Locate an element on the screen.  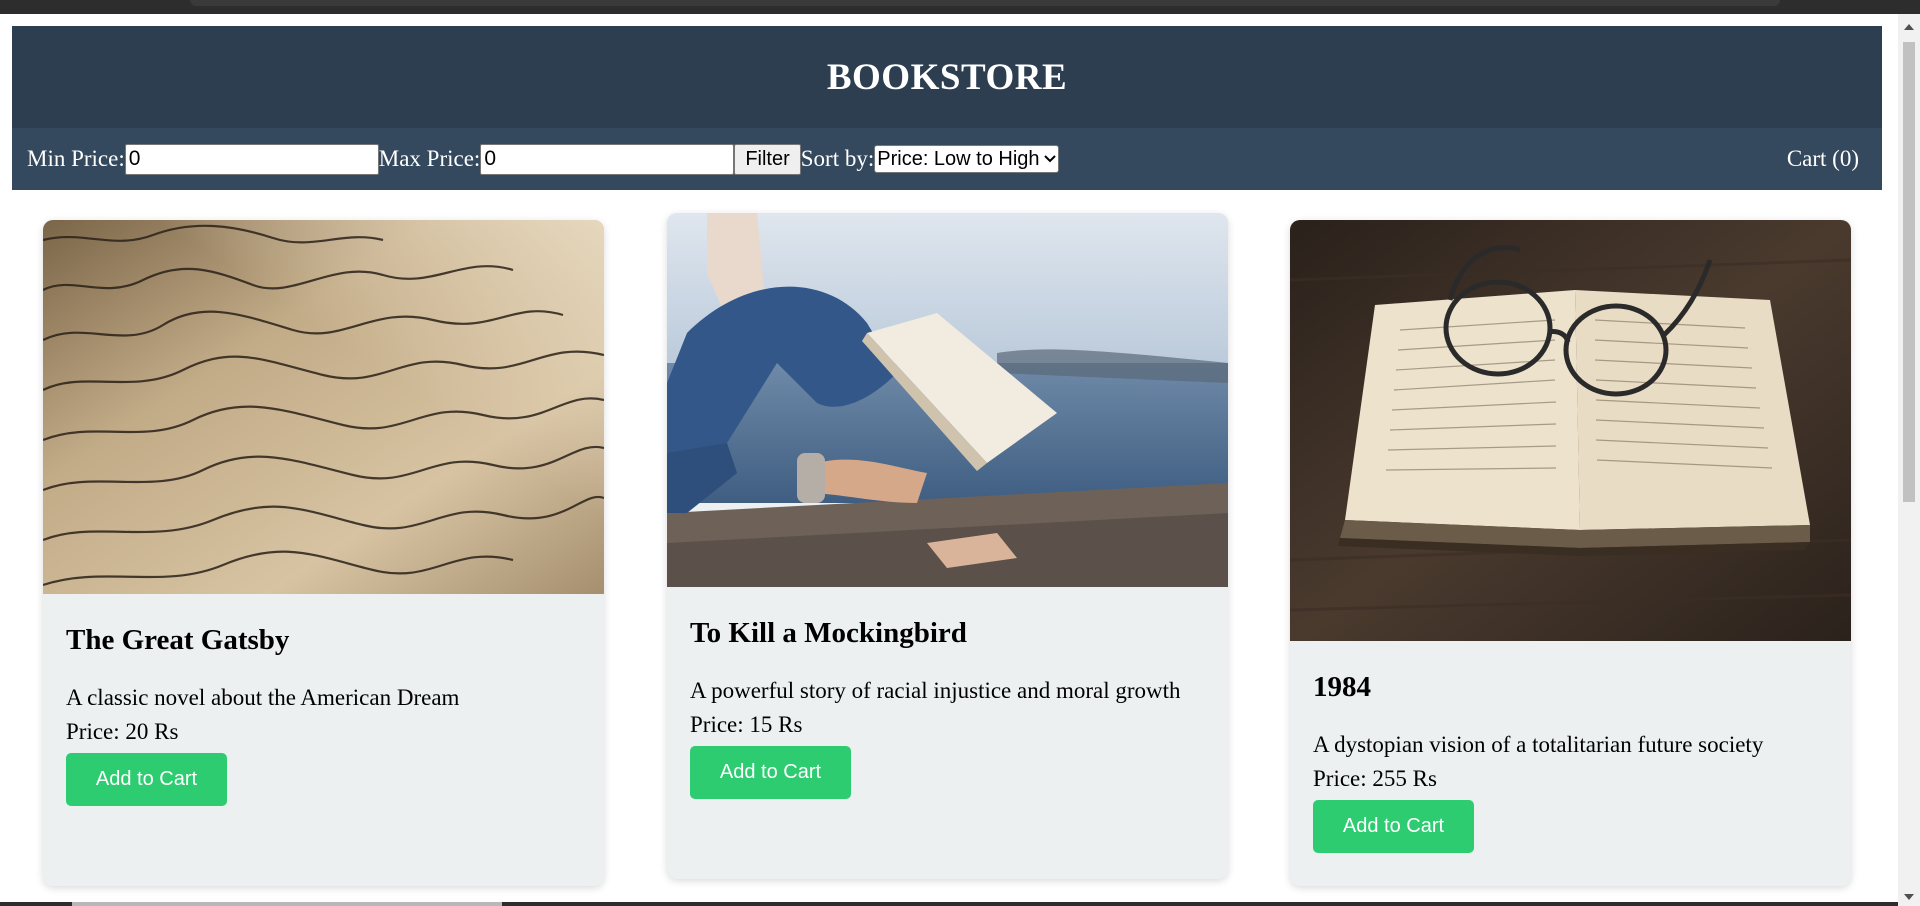
sort-label: Sort by: is located at coordinates (837, 158).